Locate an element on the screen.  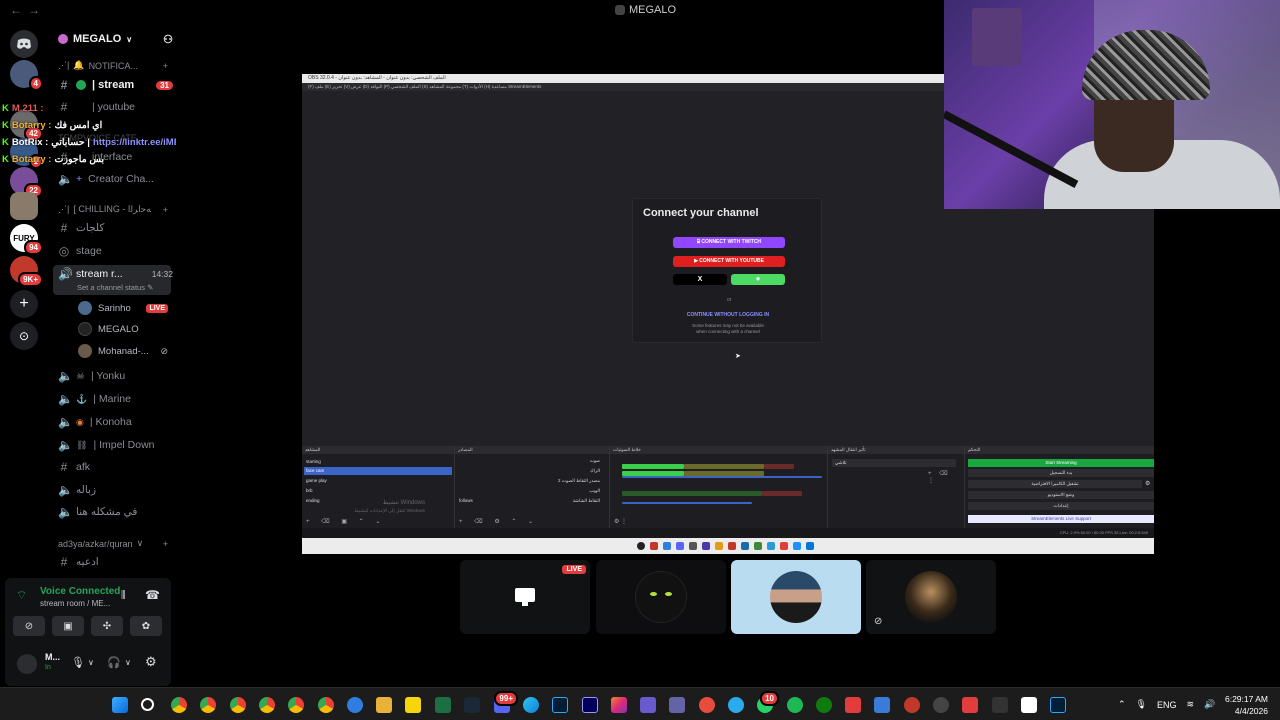
activities-button: ✣ is located at coordinates (107, 626).